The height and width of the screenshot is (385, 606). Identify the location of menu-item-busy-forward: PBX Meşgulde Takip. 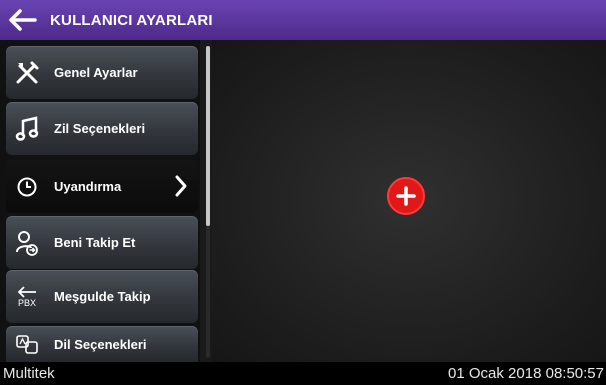
(102, 296).